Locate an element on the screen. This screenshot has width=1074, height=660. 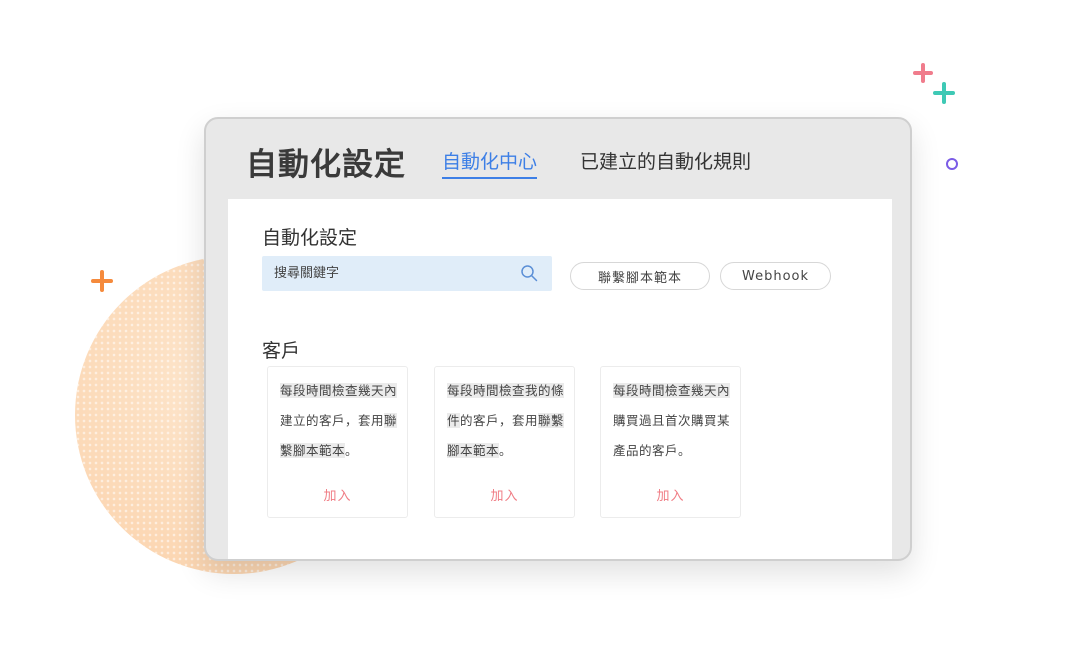
tab-automation-center: 自動化中心 is located at coordinates (490, 163).